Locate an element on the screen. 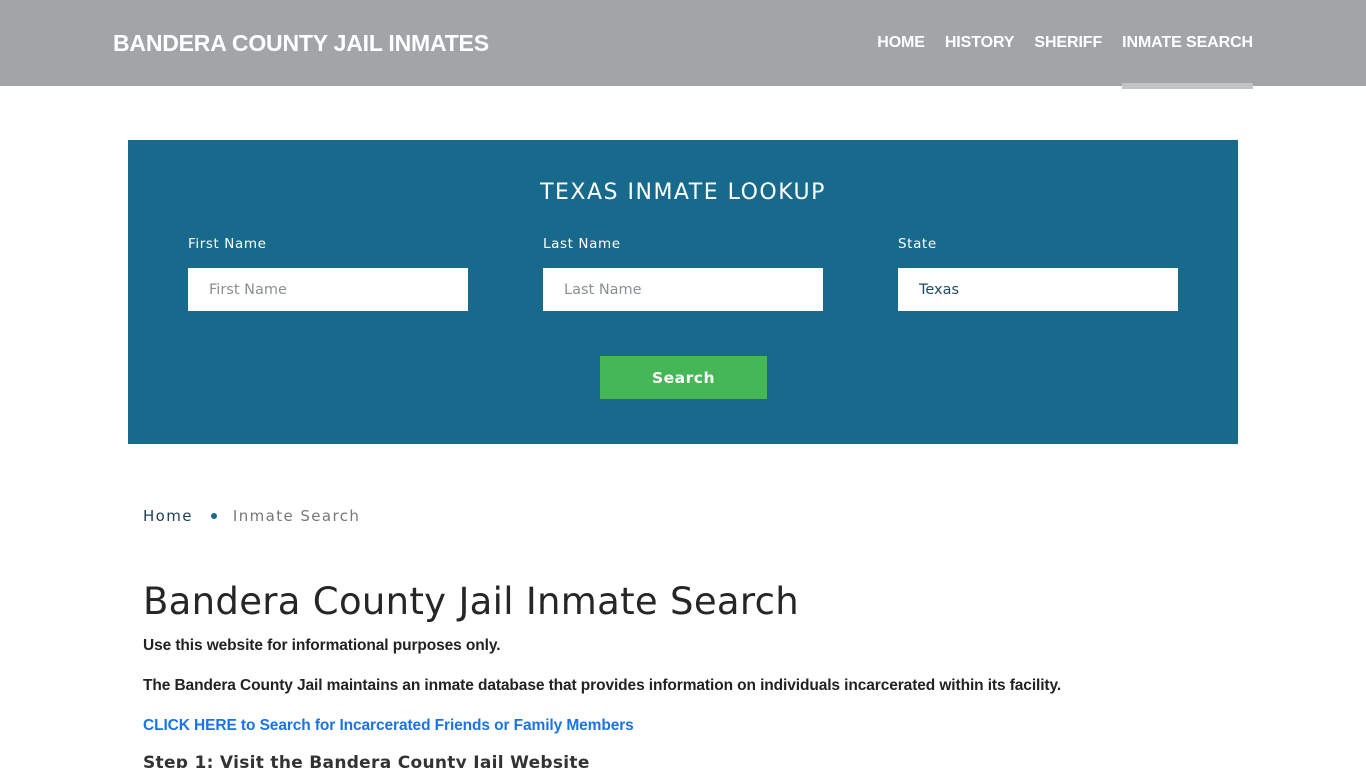 Image resolution: width=1366 pixels, height=768 pixels. main-nav: HOME HISTORY SHERIFF INMATE SEARCH is located at coordinates (1055, 44).